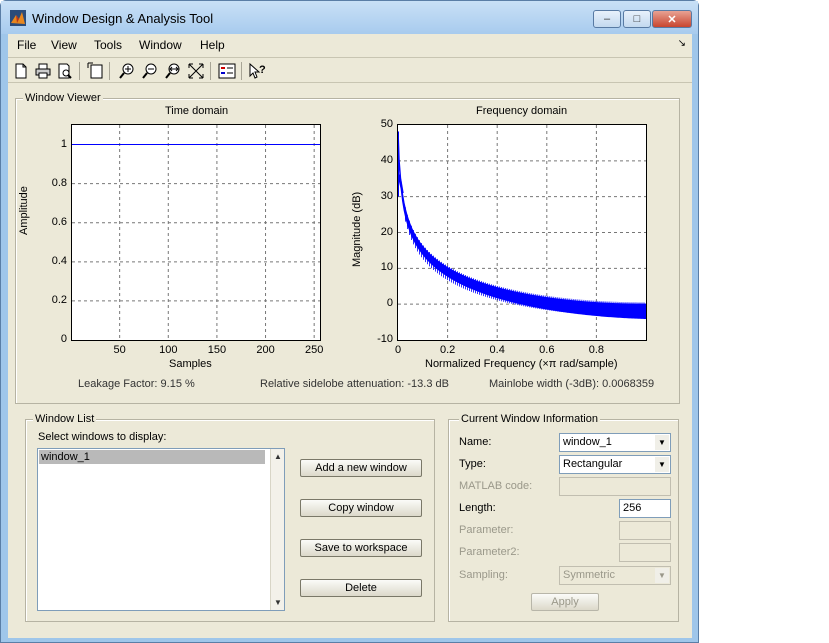 This screenshot has height=643, width=829. I want to click on new-icon, so click(21, 71).